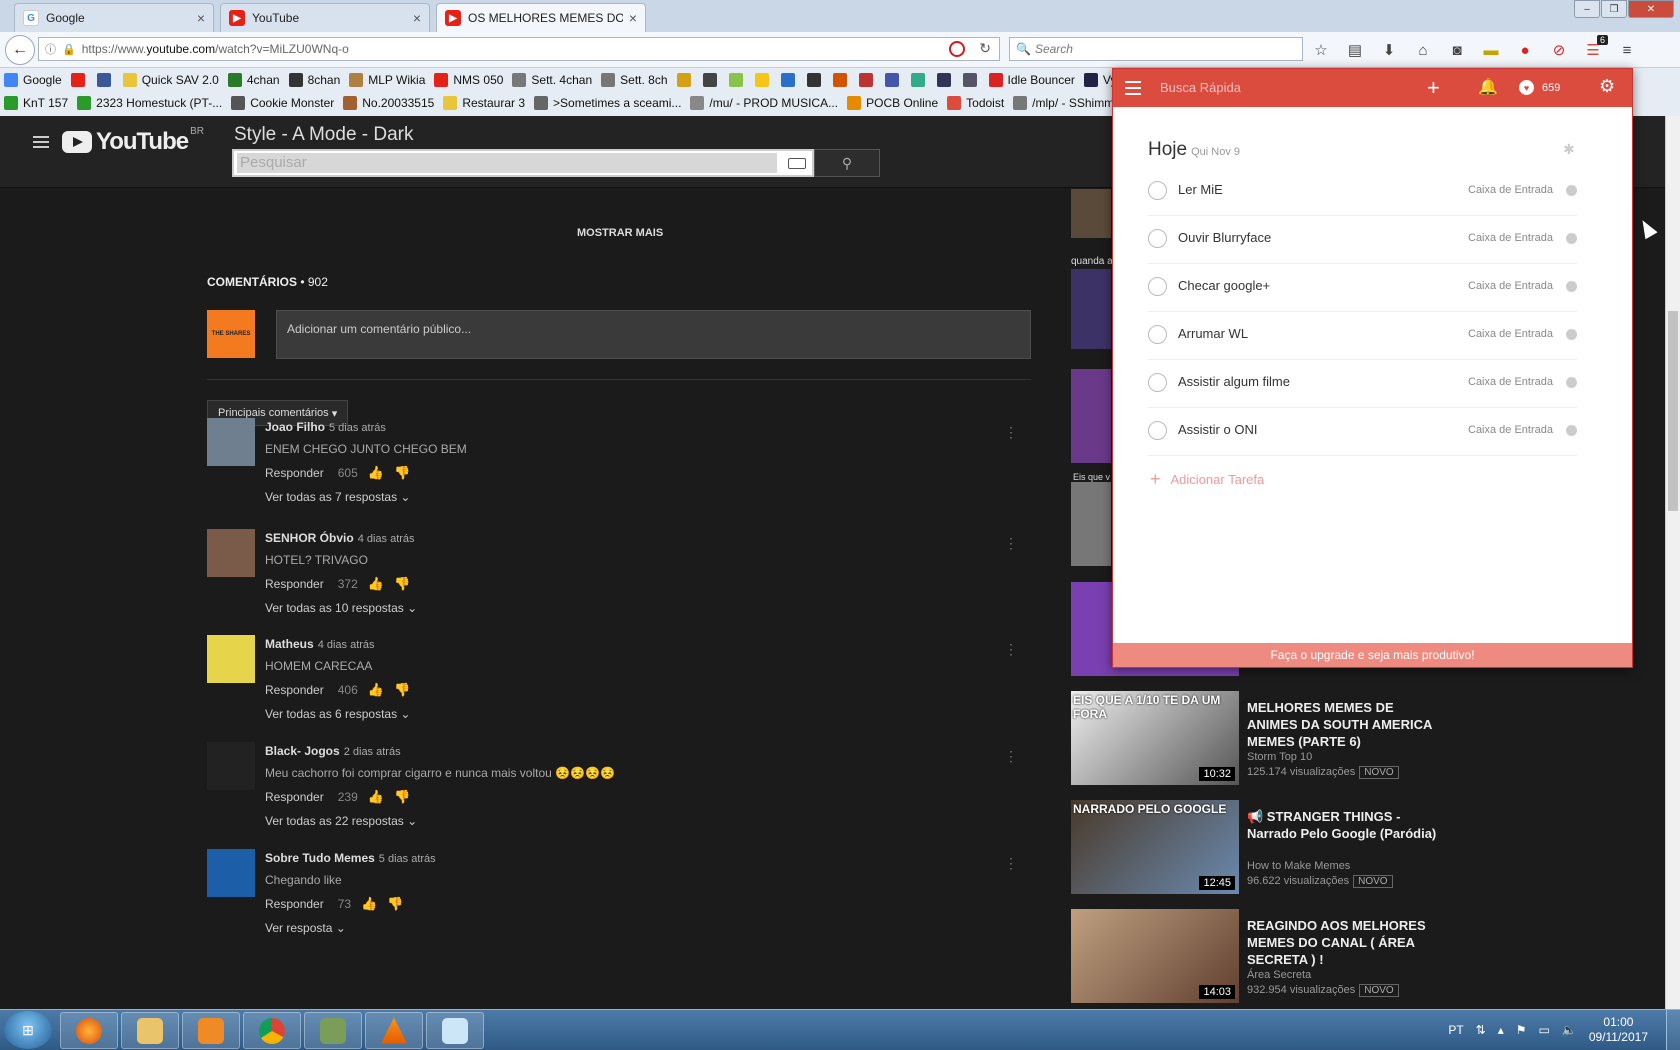  I want to click on bookmark-item: Sett. 8ch, so click(634, 80).